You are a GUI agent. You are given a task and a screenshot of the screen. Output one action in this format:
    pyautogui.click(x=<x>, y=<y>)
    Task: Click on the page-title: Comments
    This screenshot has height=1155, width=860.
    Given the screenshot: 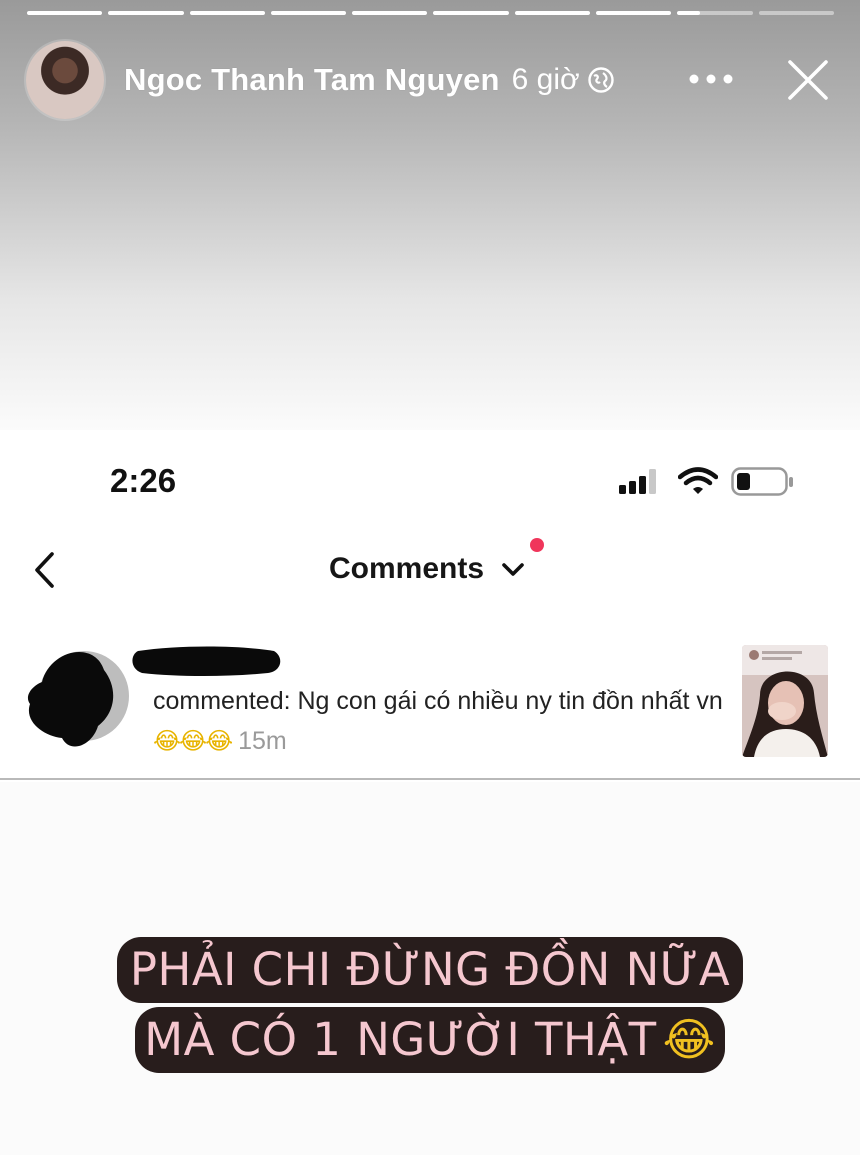 What is the action you would take?
    pyautogui.click(x=406, y=569)
    